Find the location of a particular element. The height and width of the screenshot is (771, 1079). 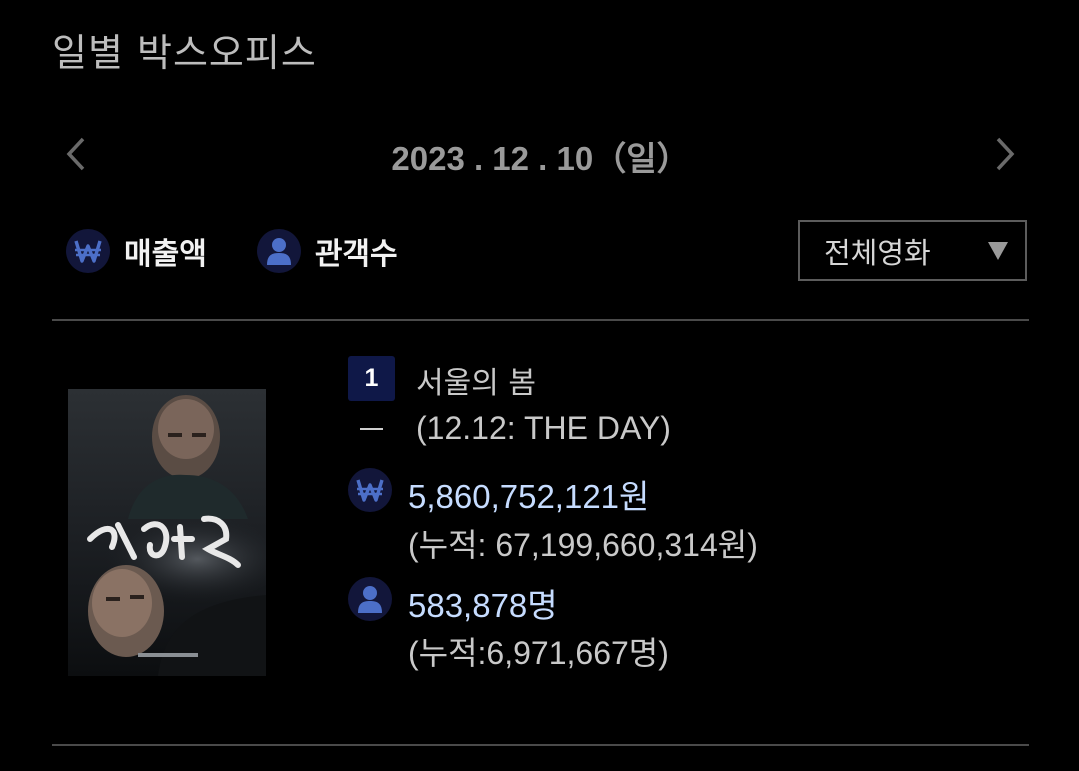

daily-sales-value: 5,860,752,121원 is located at coordinates (529, 496).